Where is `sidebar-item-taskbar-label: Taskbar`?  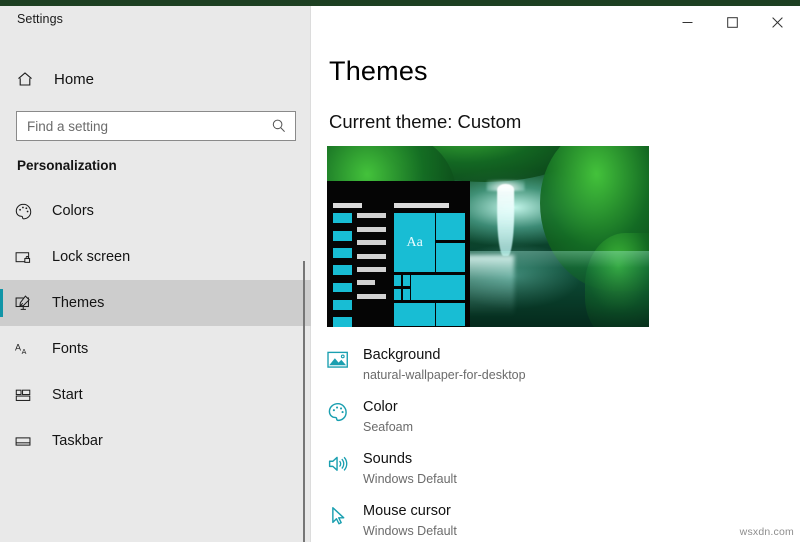 sidebar-item-taskbar-label: Taskbar is located at coordinates (77, 441).